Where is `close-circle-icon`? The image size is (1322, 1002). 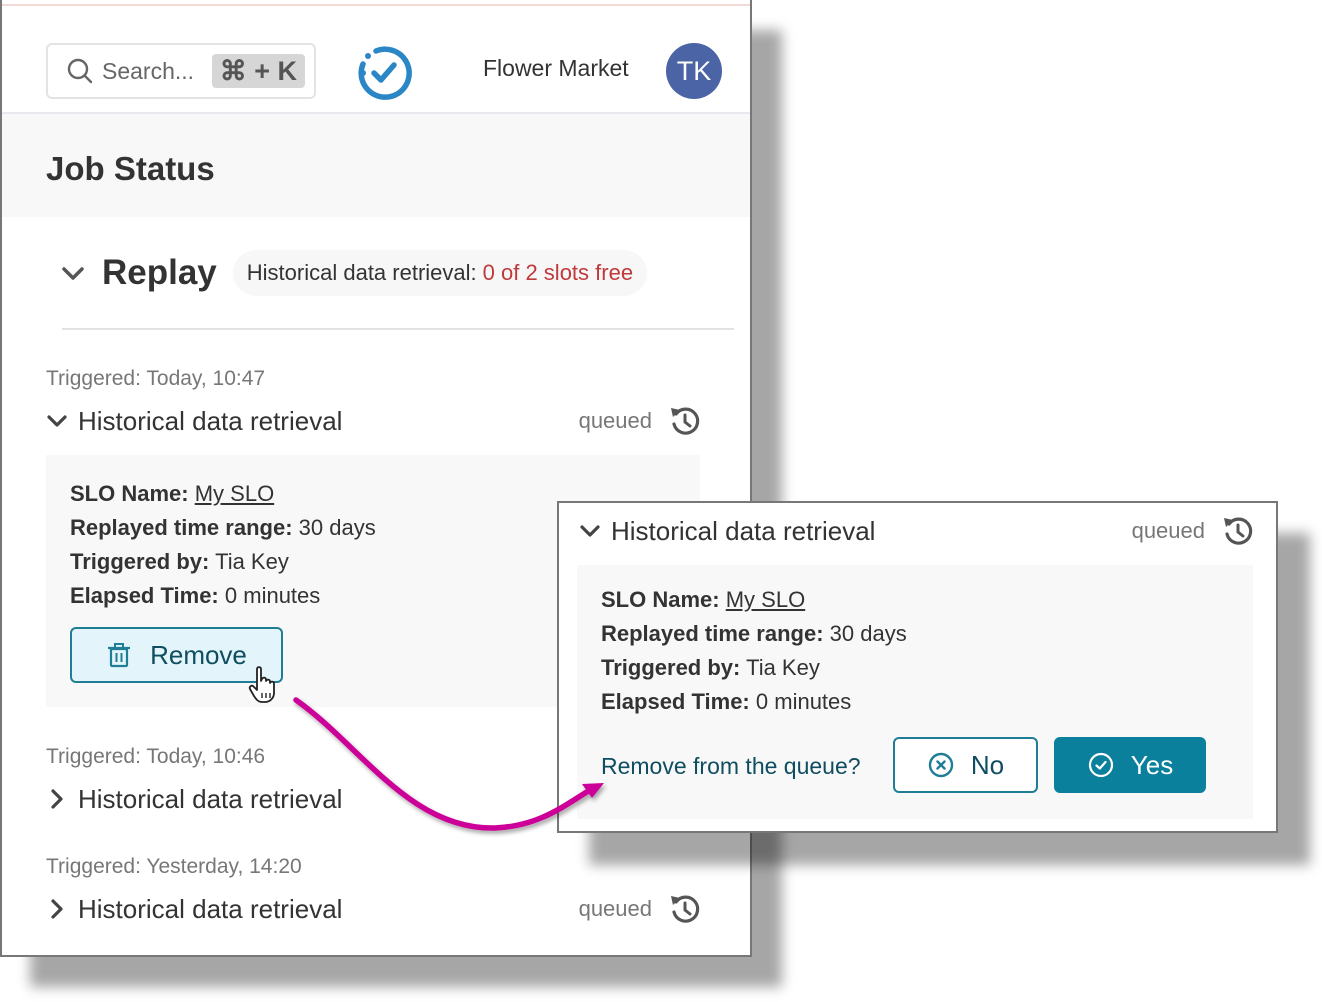 close-circle-icon is located at coordinates (941, 765).